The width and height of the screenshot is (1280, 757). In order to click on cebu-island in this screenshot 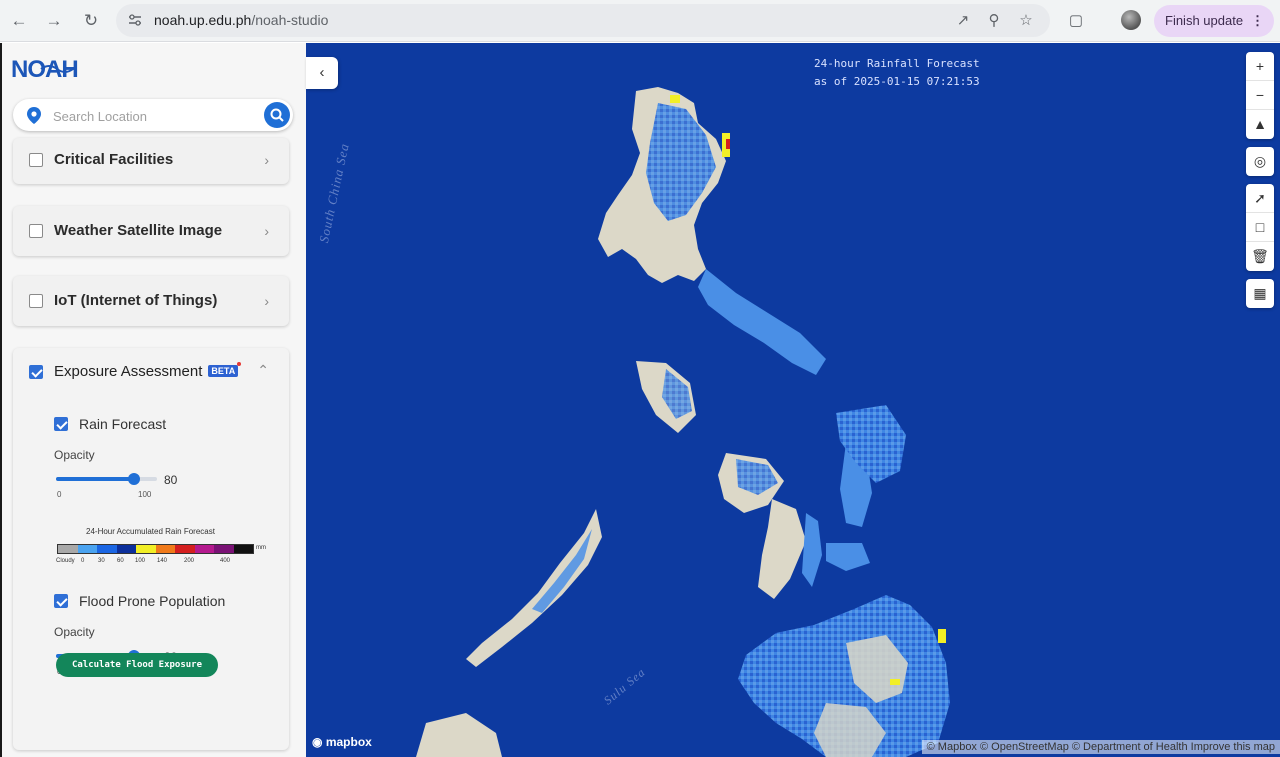, I will do `click(812, 550)`.